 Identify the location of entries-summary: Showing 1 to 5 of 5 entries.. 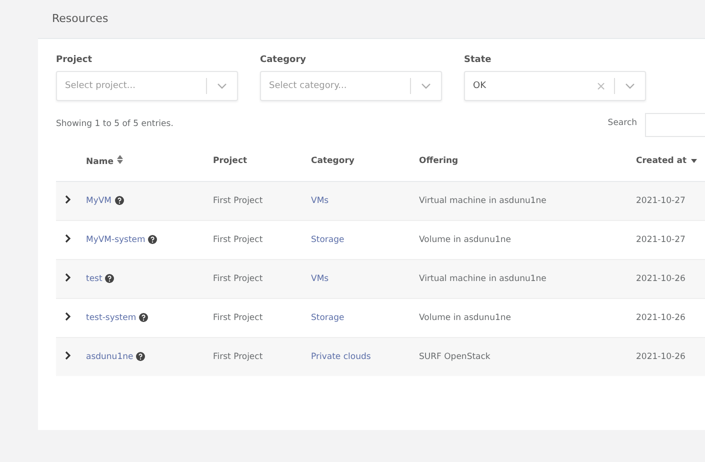
(115, 125).